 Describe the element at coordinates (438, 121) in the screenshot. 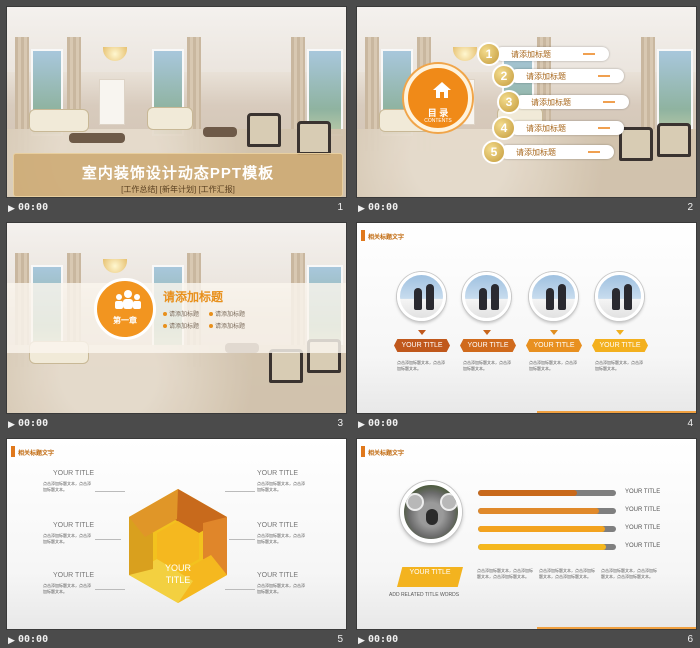

I see `toc-subtitle: CONTENTS` at that location.